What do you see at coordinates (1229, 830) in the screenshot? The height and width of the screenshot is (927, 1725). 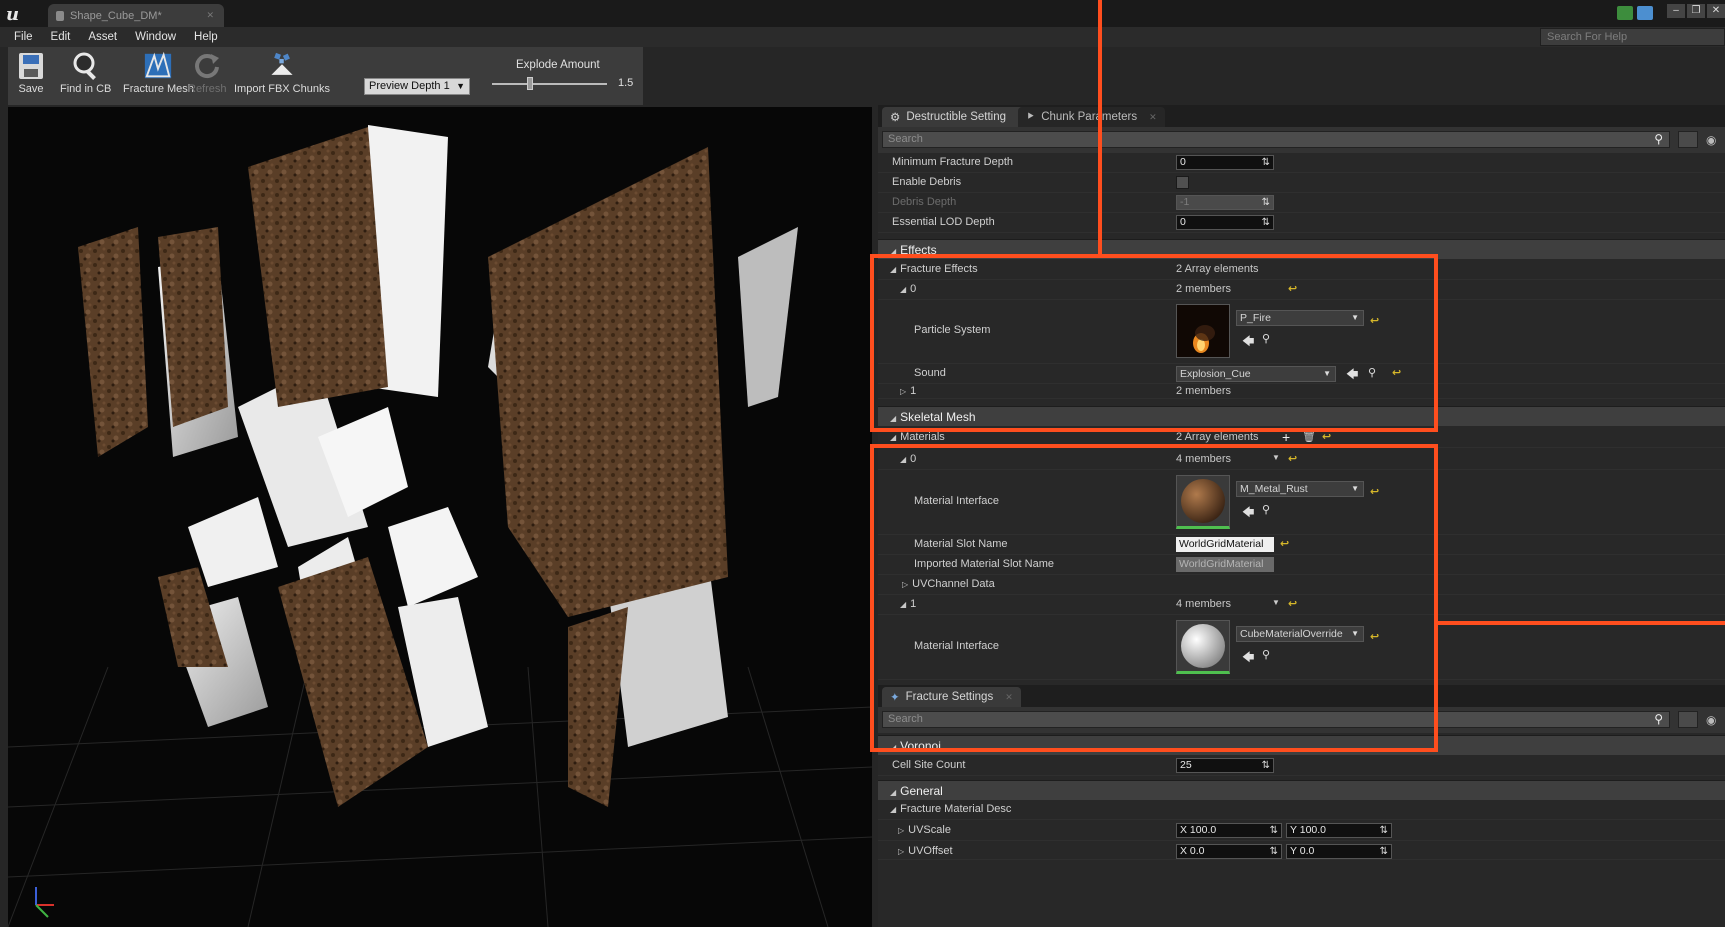 I see `uvscale-x-field: X 100.0 ⇅` at bounding box center [1229, 830].